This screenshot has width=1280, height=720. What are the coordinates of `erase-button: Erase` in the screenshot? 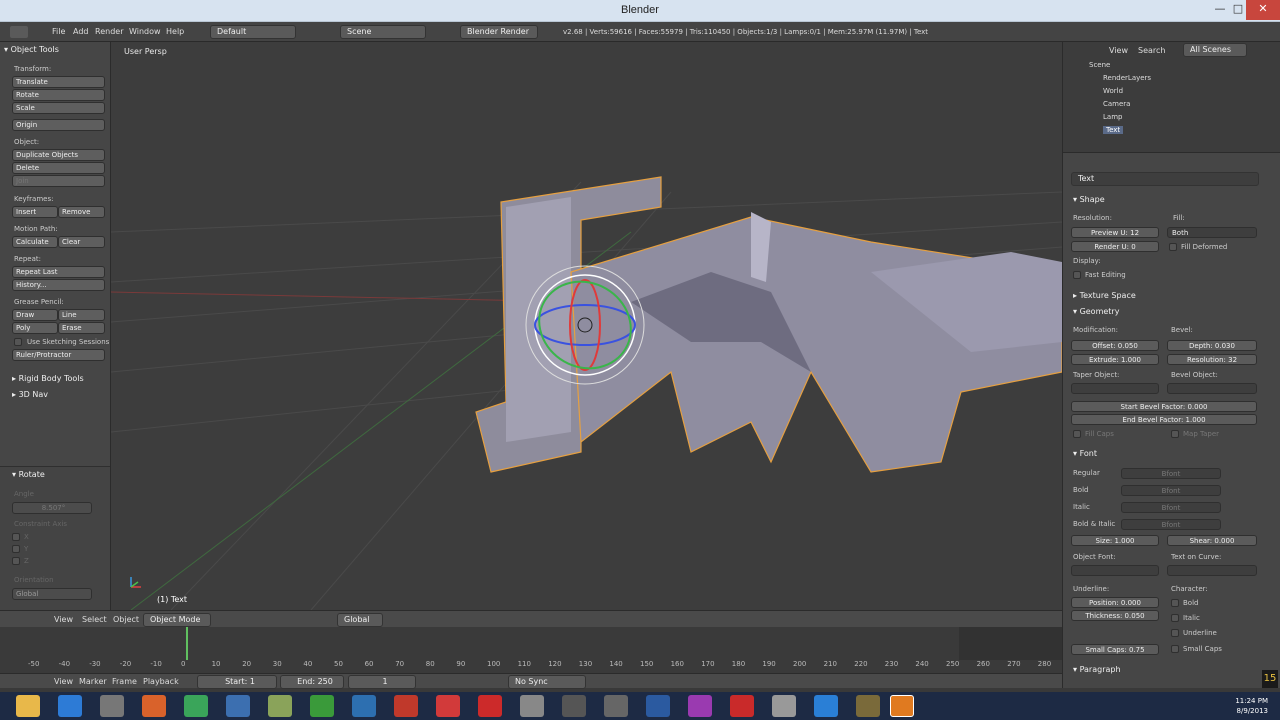 It's located at (81, 328).